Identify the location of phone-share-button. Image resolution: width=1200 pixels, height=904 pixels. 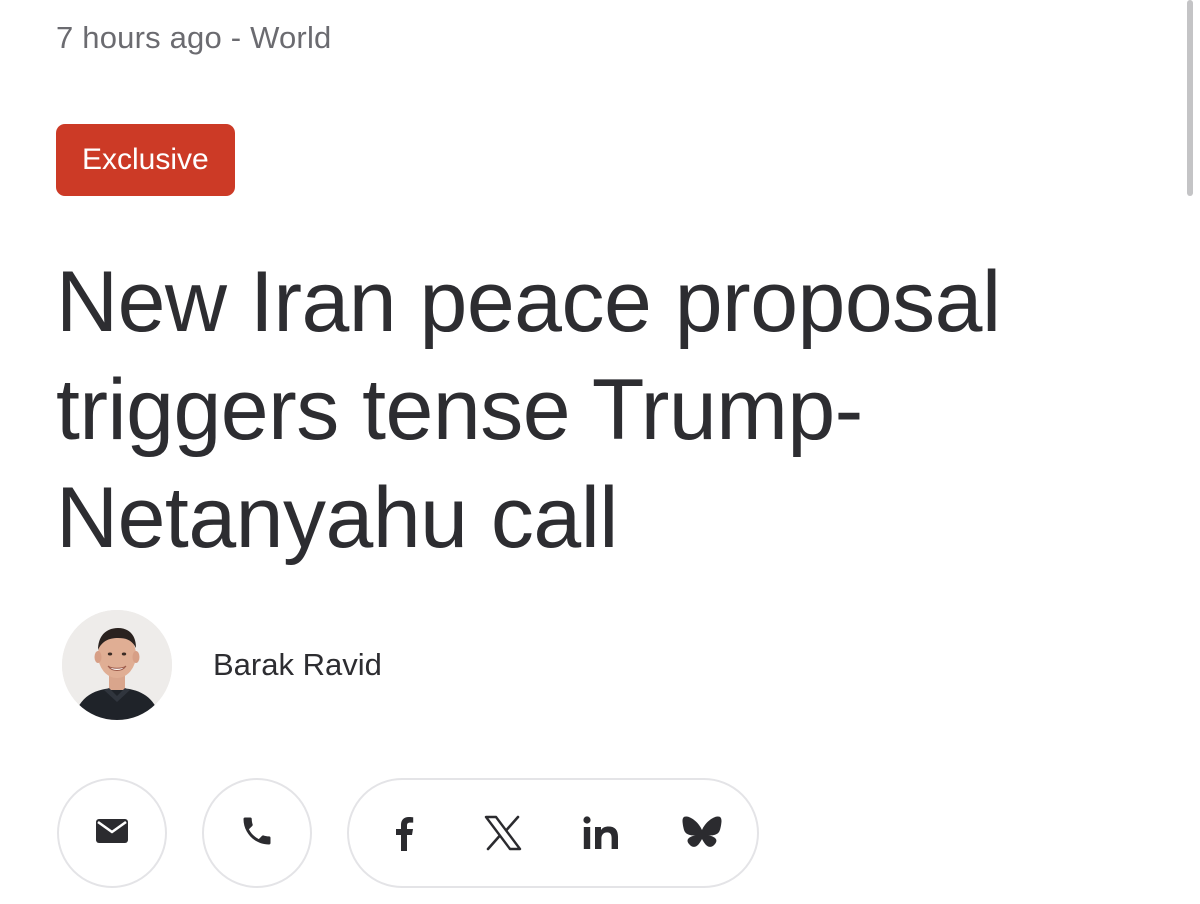
(257, 833).